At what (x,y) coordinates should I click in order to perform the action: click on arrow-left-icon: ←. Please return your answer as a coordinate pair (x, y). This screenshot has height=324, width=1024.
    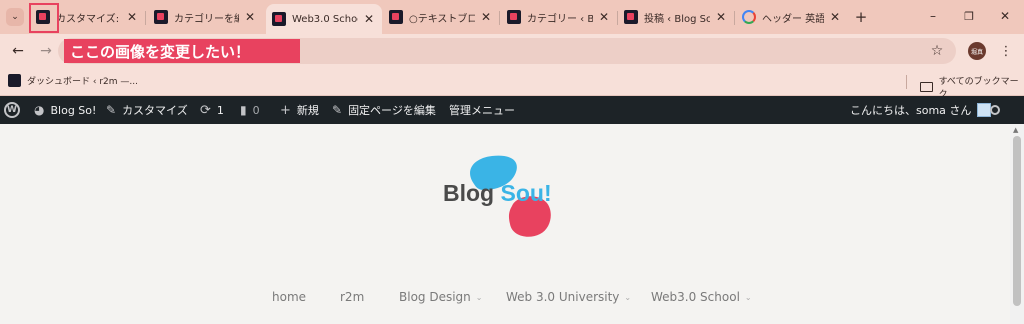
    Looking at the image, I should click on (18, 51).